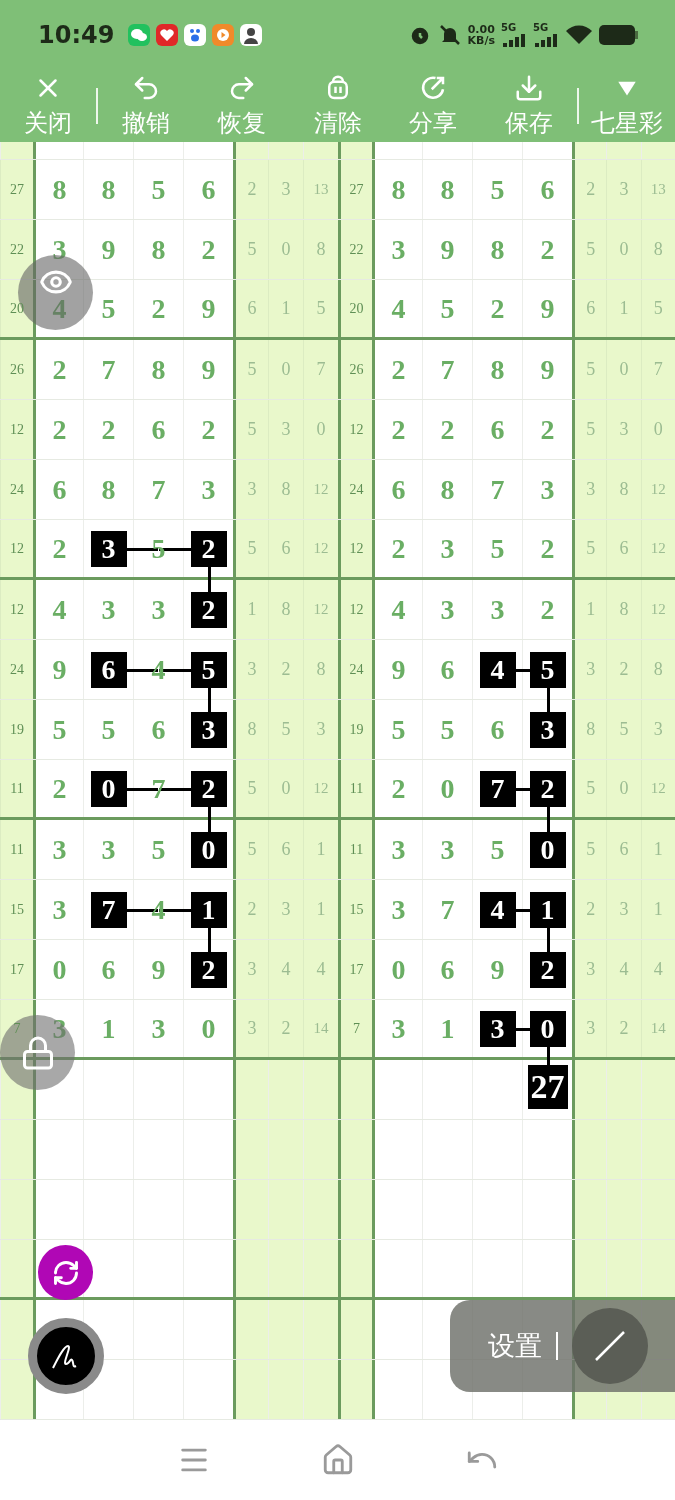 The image size is (675, 1500). What do you see at coordinates (208, 669) in the screenshot?
I see `highlighted-number: 5` at bounding box center [208, 669].